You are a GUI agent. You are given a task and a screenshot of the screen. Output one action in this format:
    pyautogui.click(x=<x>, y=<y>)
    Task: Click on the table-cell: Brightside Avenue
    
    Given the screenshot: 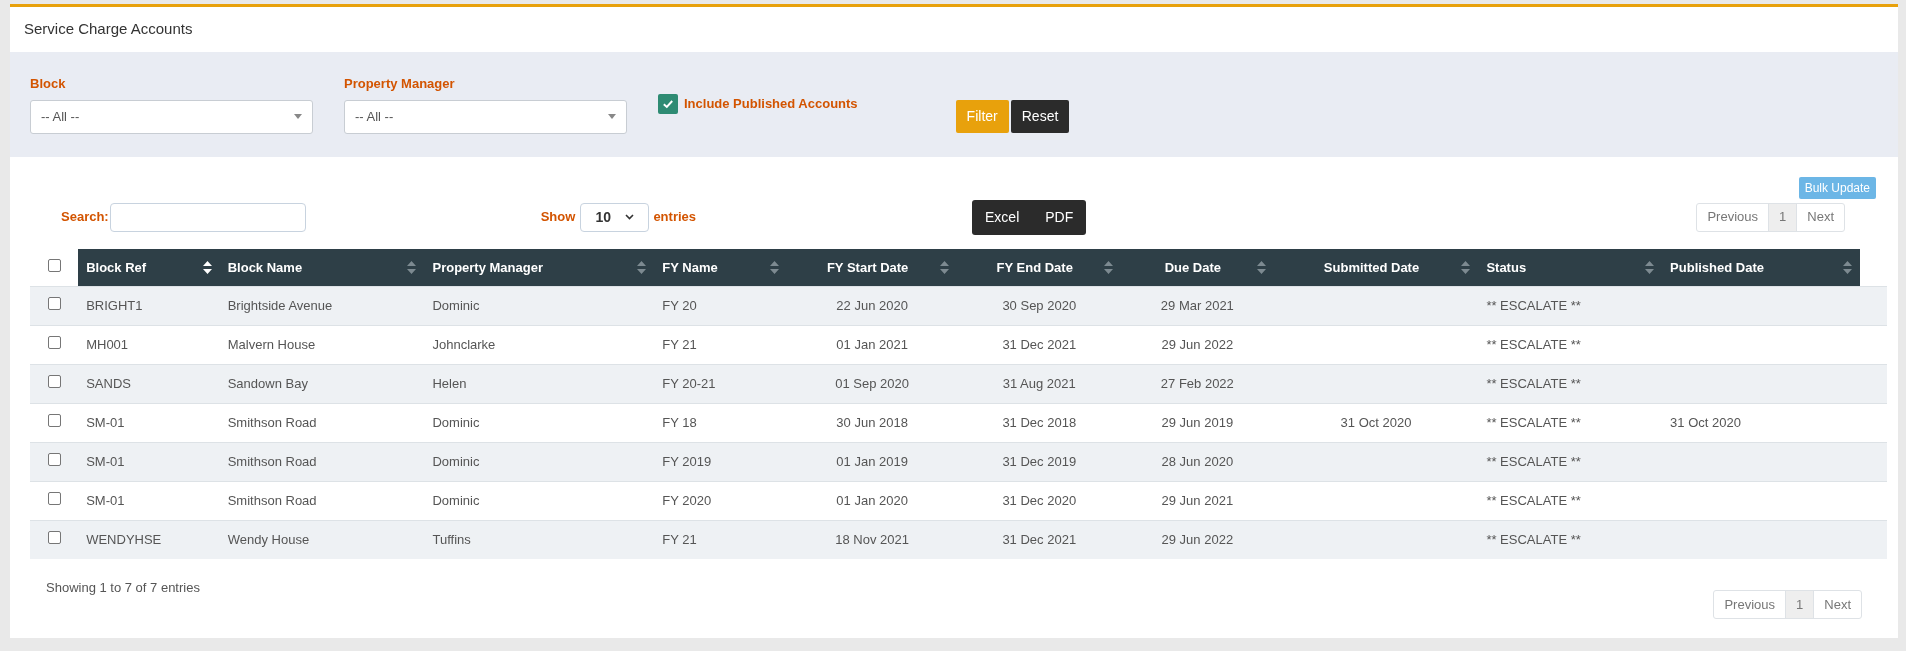 What is the action you would take?
    pyautogui.click(x=280, y=305)
    